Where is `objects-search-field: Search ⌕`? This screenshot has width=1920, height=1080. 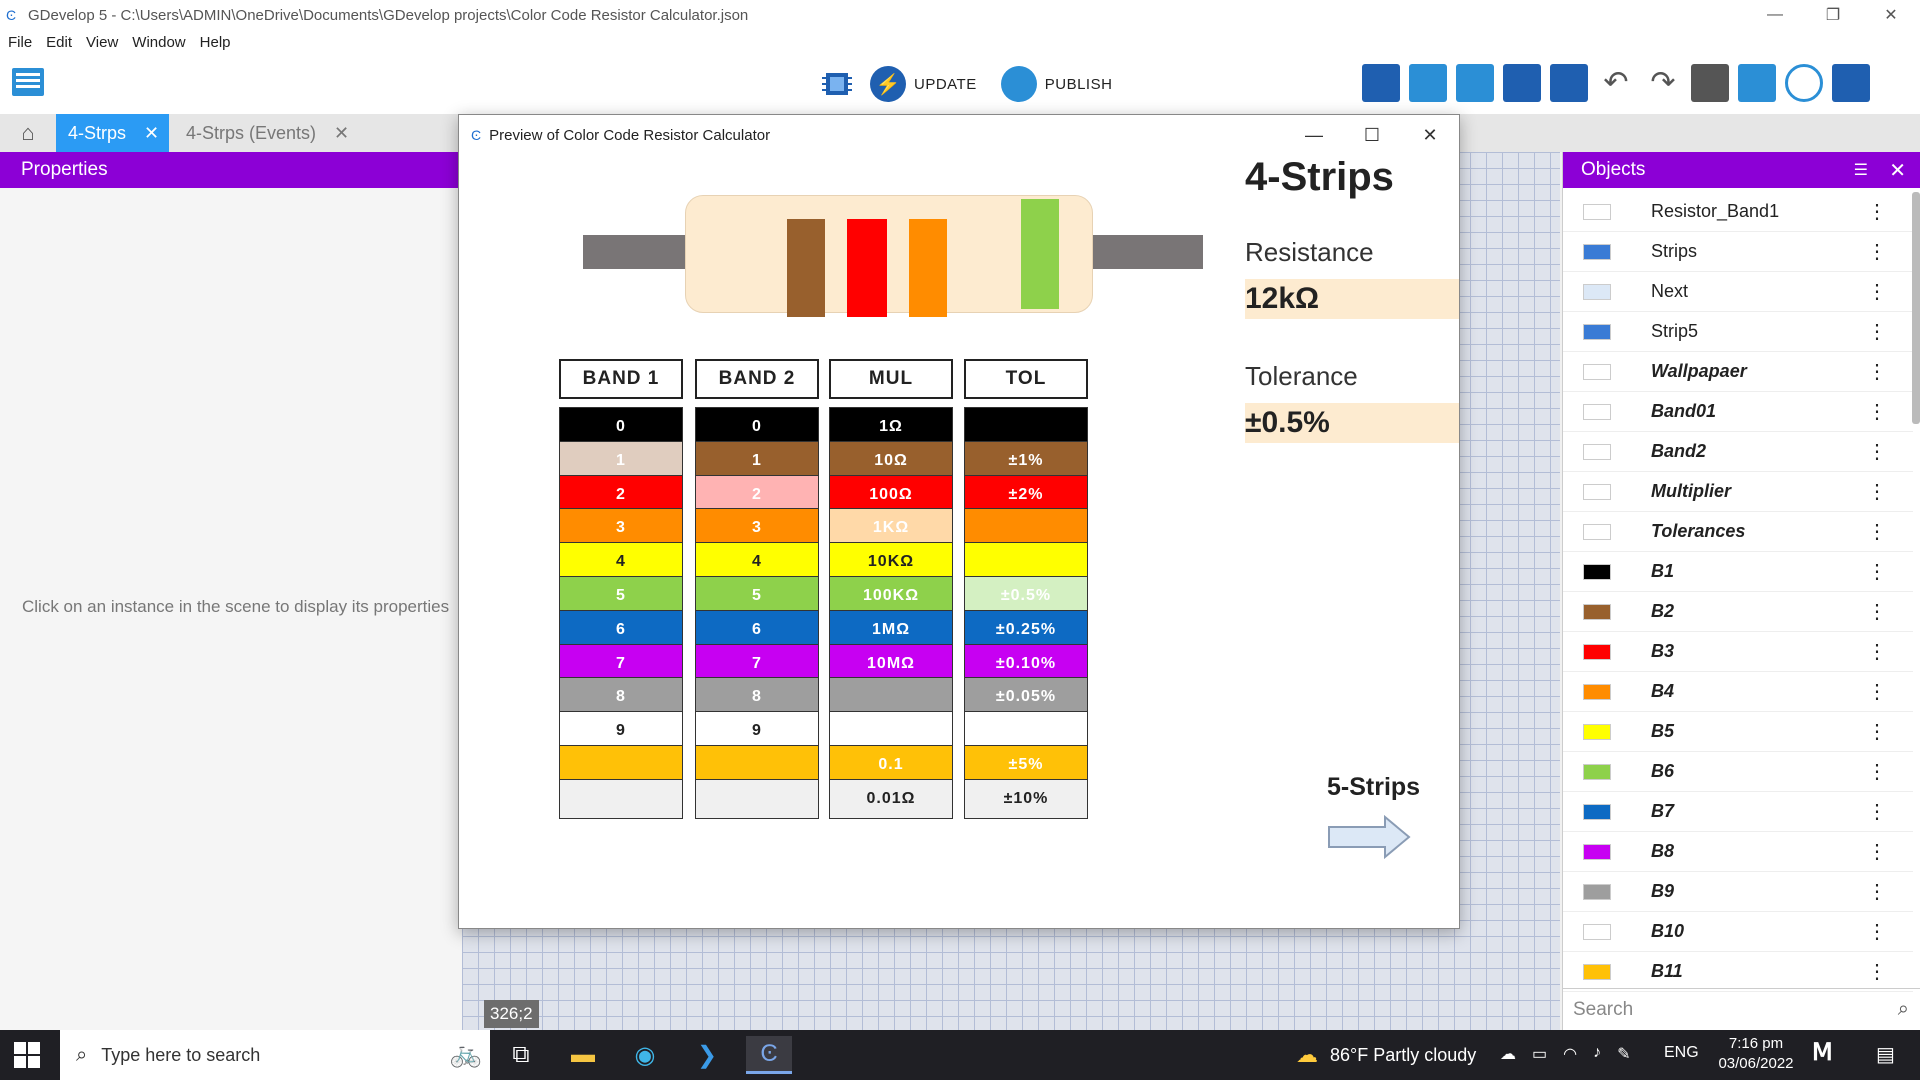 objects-search-field: Search ⌕ is located at coordinates (1741, 1009).